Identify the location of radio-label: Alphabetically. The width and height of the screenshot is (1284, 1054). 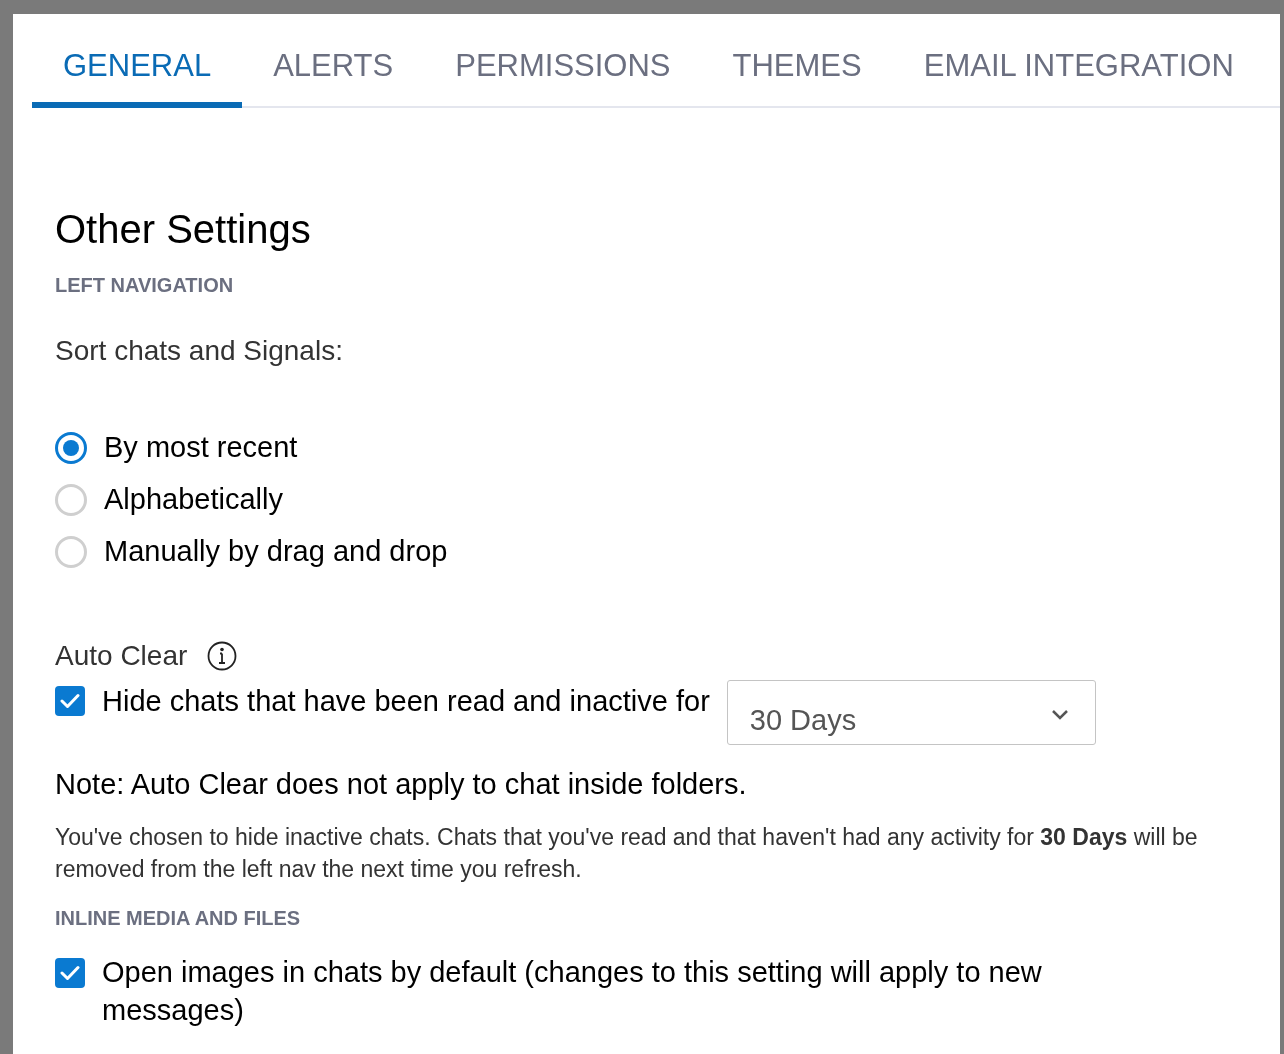
(193, 499).